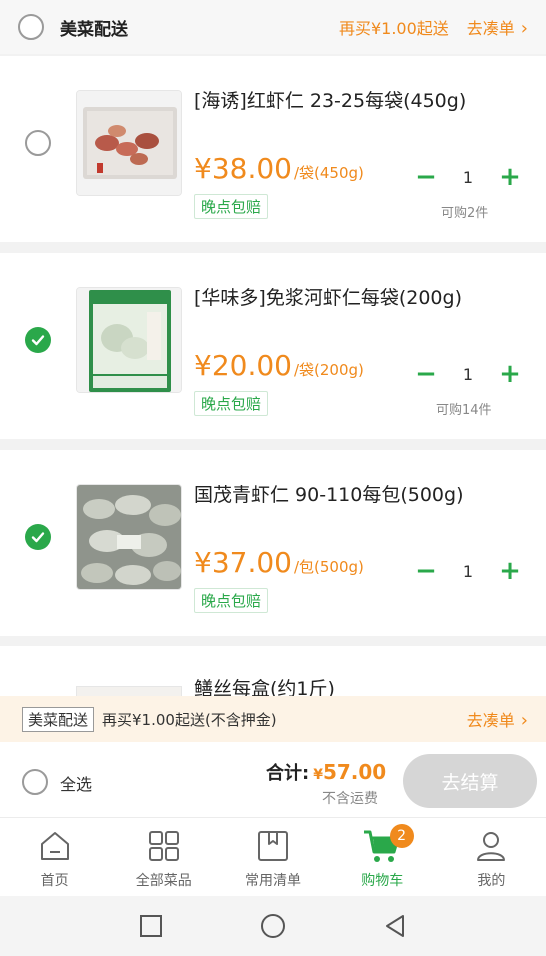 The image size is (546, 956). I want to click on tab-label: 全部菜品, so click(163, 881).